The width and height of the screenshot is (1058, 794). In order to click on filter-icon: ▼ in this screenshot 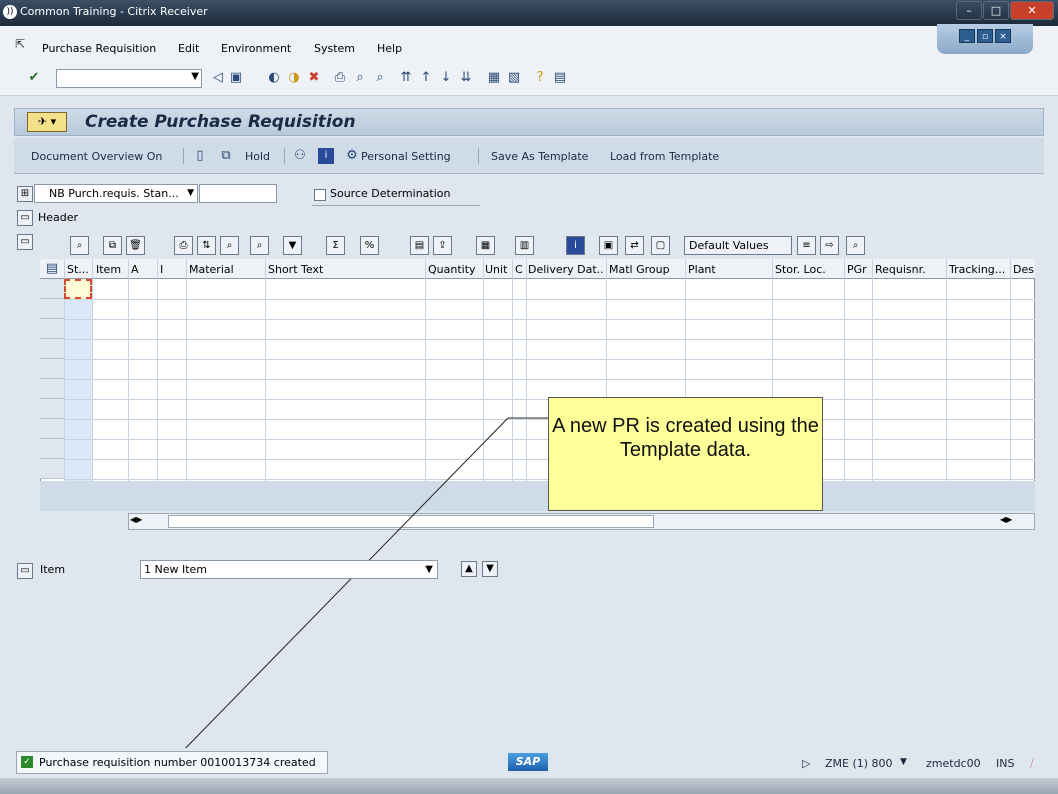, I will do `click(292, 245)`.